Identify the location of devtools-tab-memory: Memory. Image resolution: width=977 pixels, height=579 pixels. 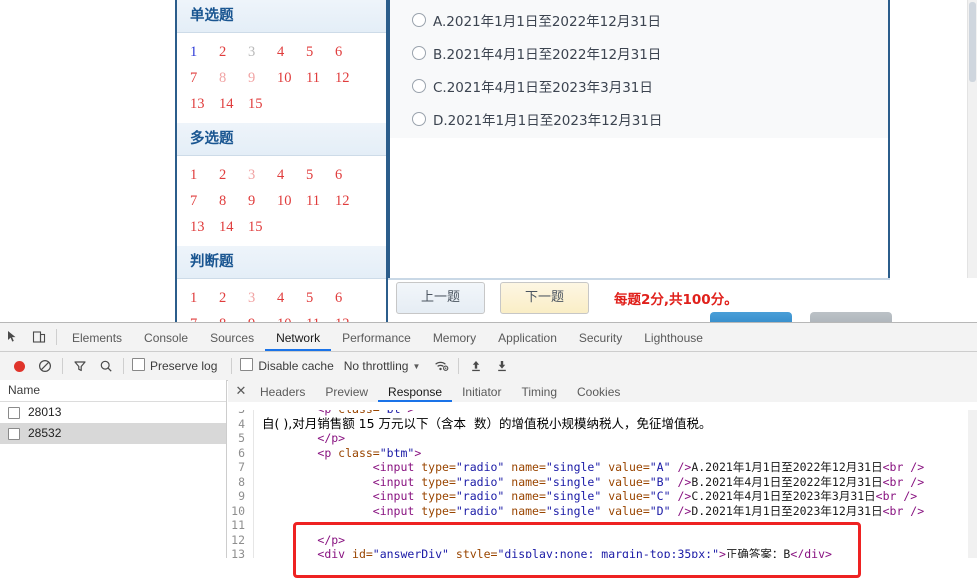
(454, 337).